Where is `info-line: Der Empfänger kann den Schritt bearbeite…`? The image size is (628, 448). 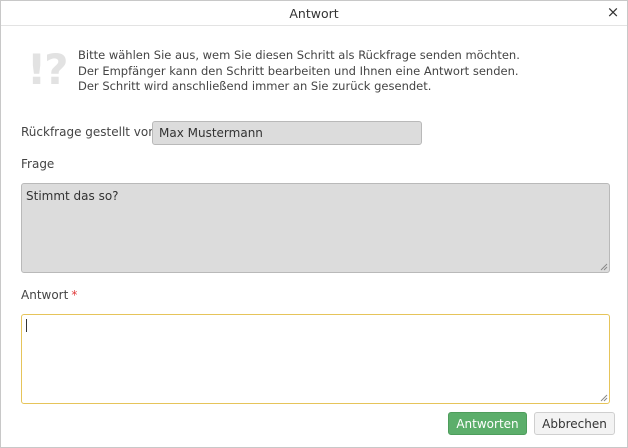
info-line: Der Empfänger kann den Schritt bearbeite… is located at coordinates (298, 70).